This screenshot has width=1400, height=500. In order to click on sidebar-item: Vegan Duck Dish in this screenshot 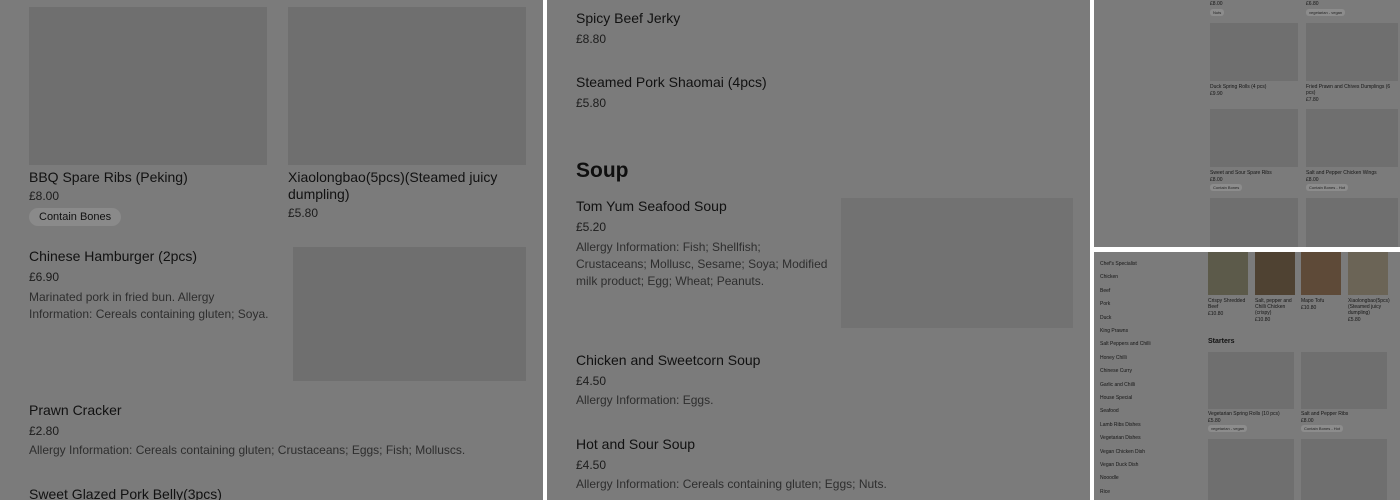, I will do `click(1119, 465)`.